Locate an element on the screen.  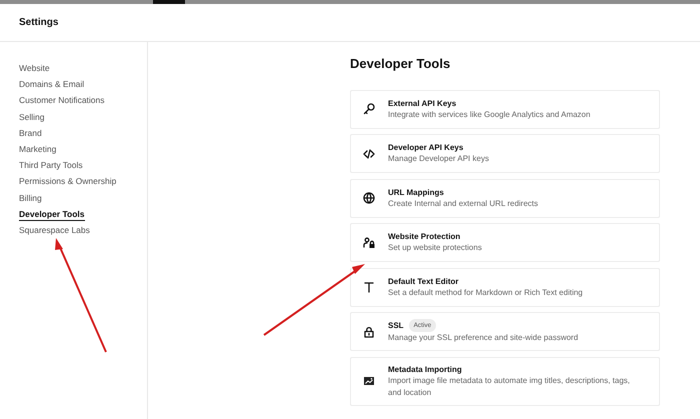
card-title: External API Keys is located at coordinates (422, 103).